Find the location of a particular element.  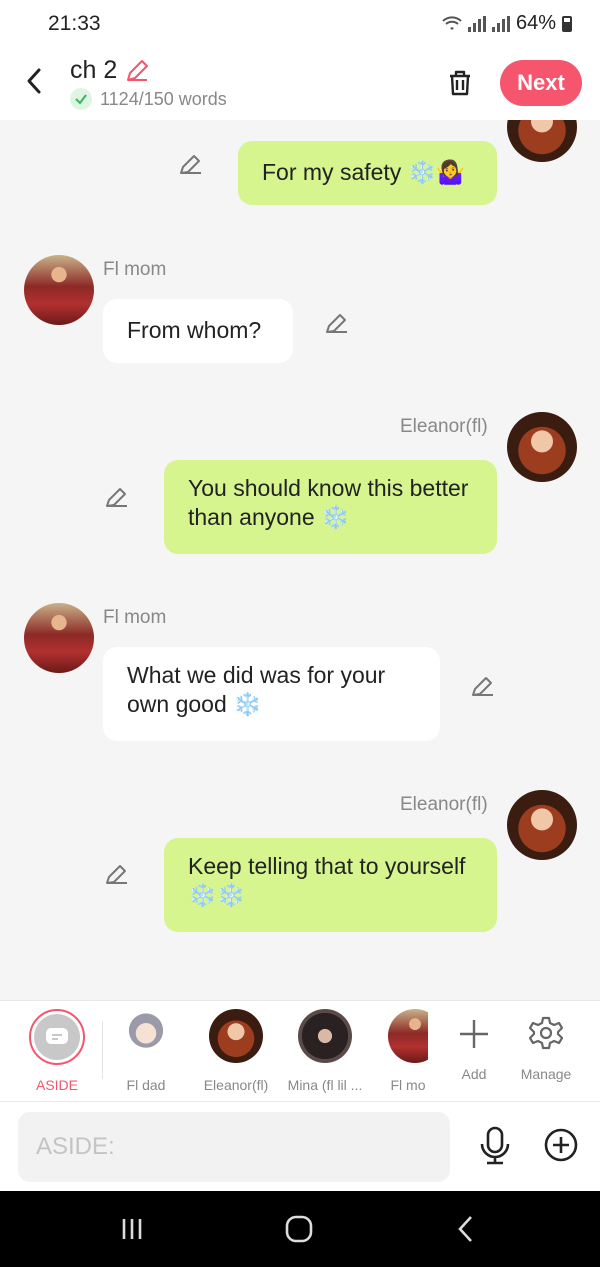

system-nav-bar is located at coordinates (300, 1229).